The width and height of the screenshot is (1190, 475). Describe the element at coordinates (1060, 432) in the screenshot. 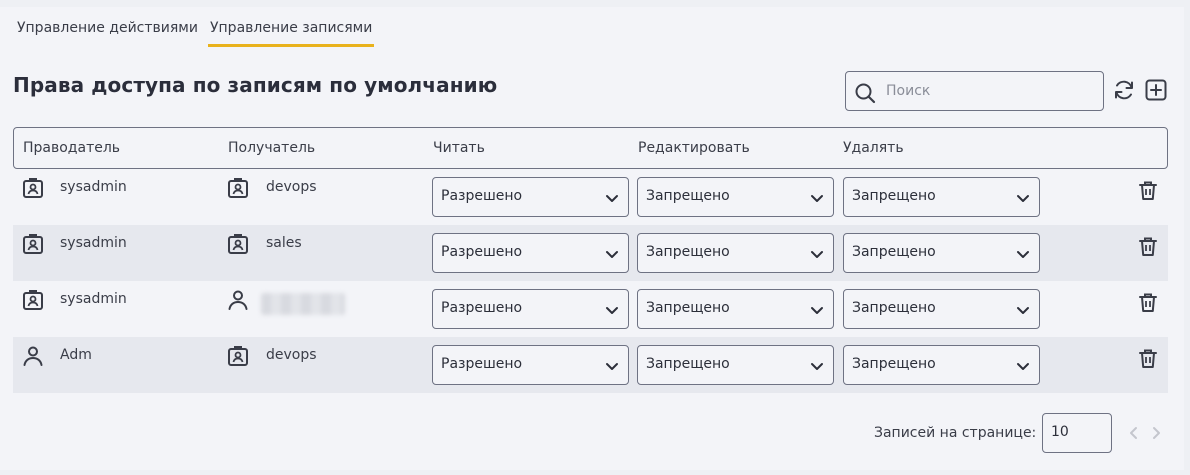

I see `page-size-value: 10` at that location.